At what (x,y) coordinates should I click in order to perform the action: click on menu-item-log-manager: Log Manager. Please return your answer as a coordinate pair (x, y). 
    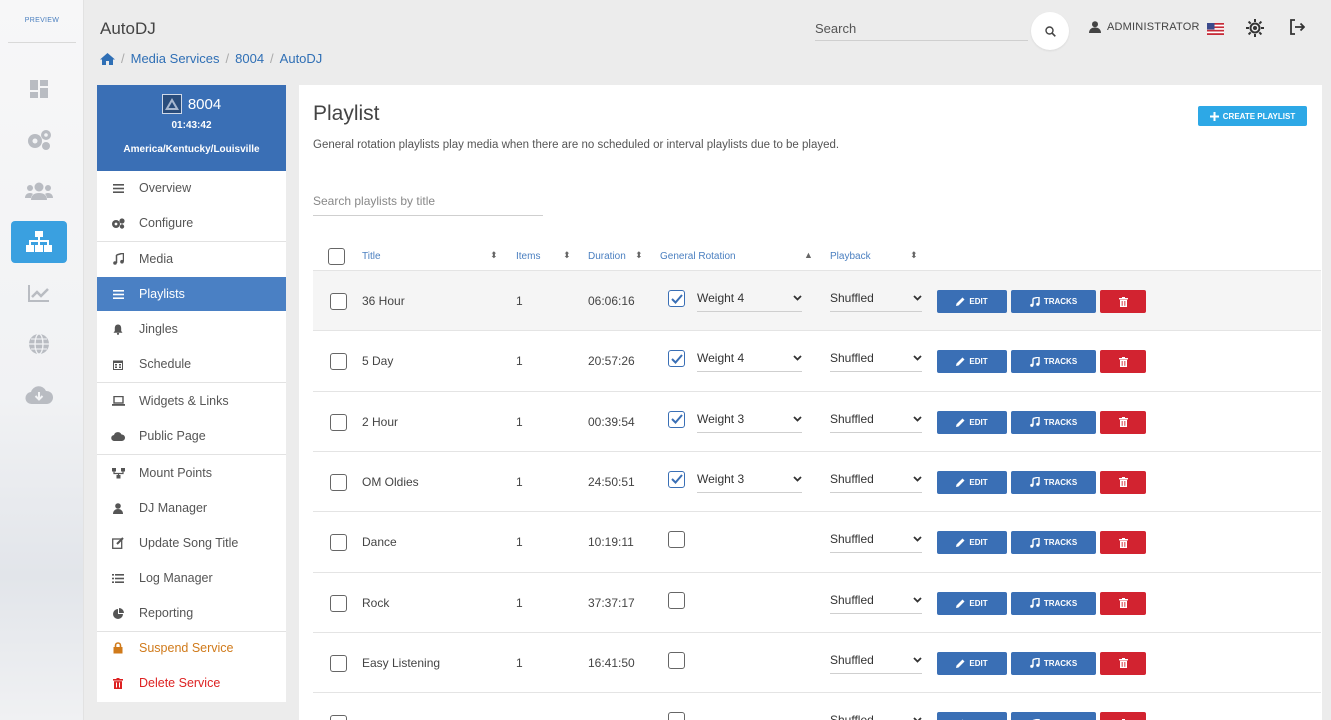
    Looking at the image, I should click on (191, 578).